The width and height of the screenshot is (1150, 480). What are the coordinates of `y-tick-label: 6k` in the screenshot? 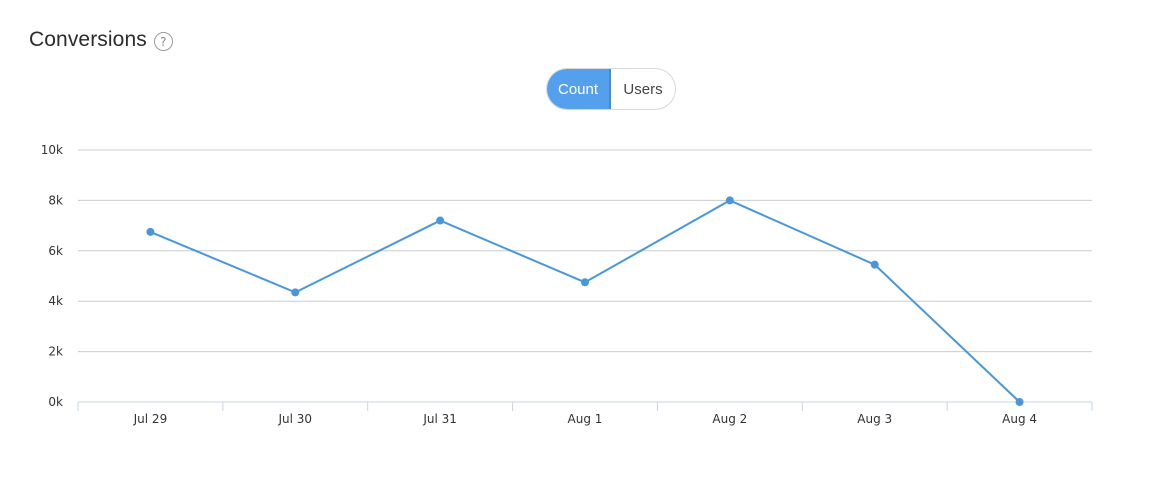 It's located at (55, 251).